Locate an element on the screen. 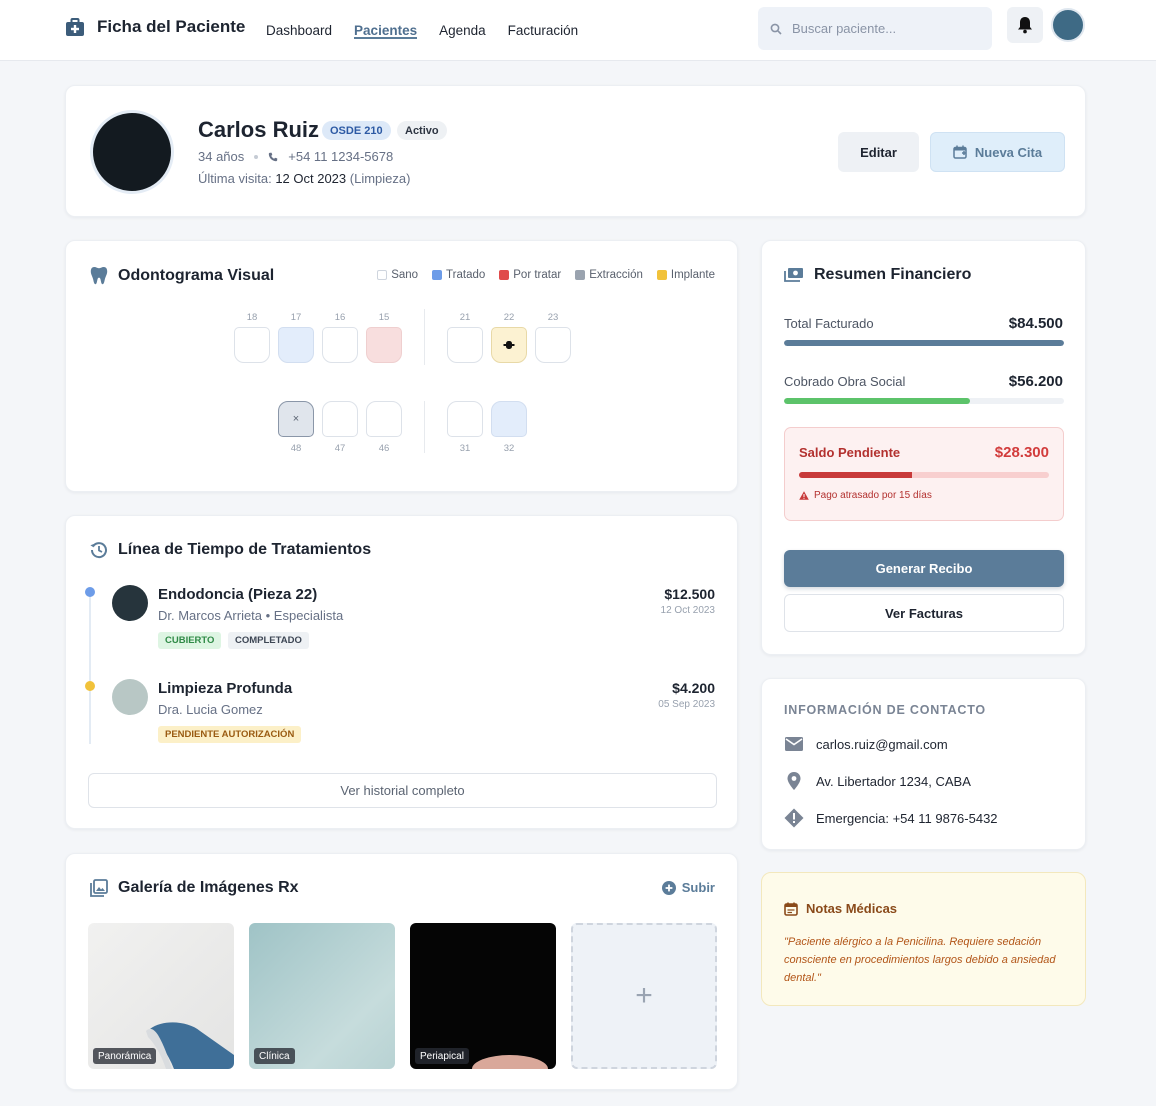  location-pin-icon is located at coordinates (794, 781).